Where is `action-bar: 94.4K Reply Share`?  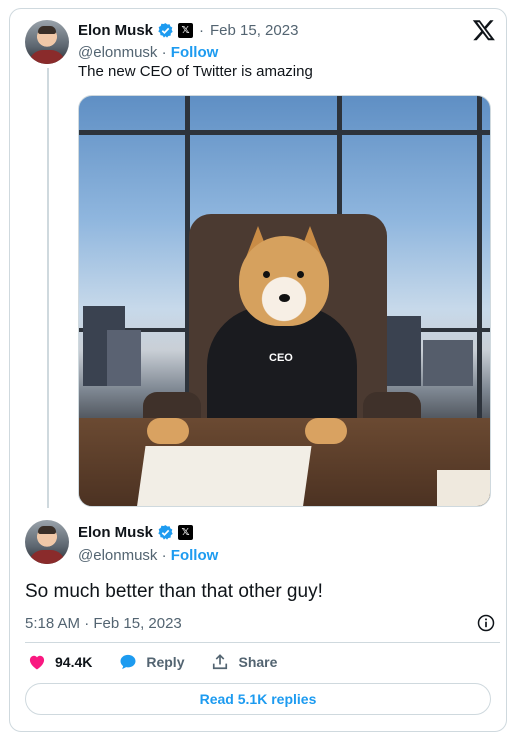 action-bar: 94.4K Reply Share is located at coordinates (165, 662).